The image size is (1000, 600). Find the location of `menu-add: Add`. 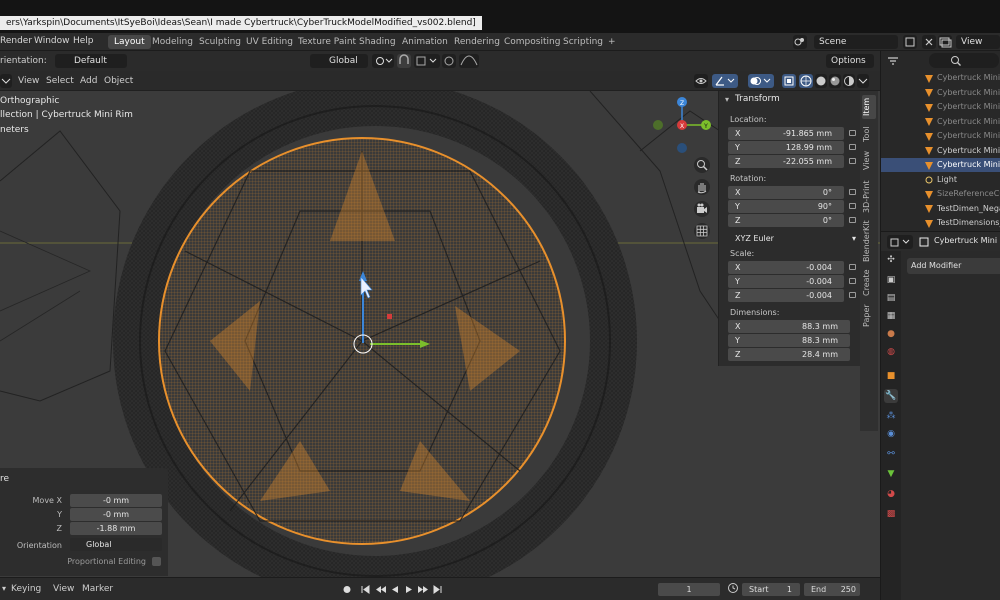

menu-add: Add is located at coordinates (88, 81).